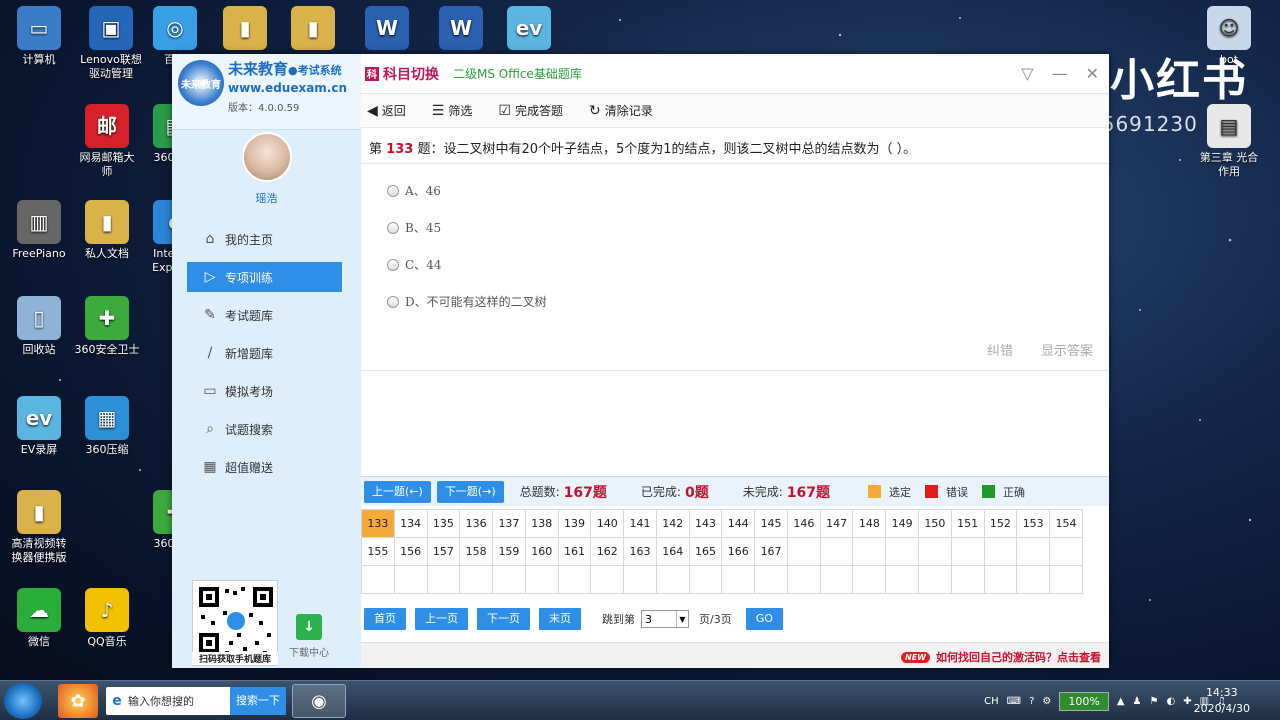  Describe the element at coordinates (771, 523) in the screenshot. I see `question-cell: 145` at that location.